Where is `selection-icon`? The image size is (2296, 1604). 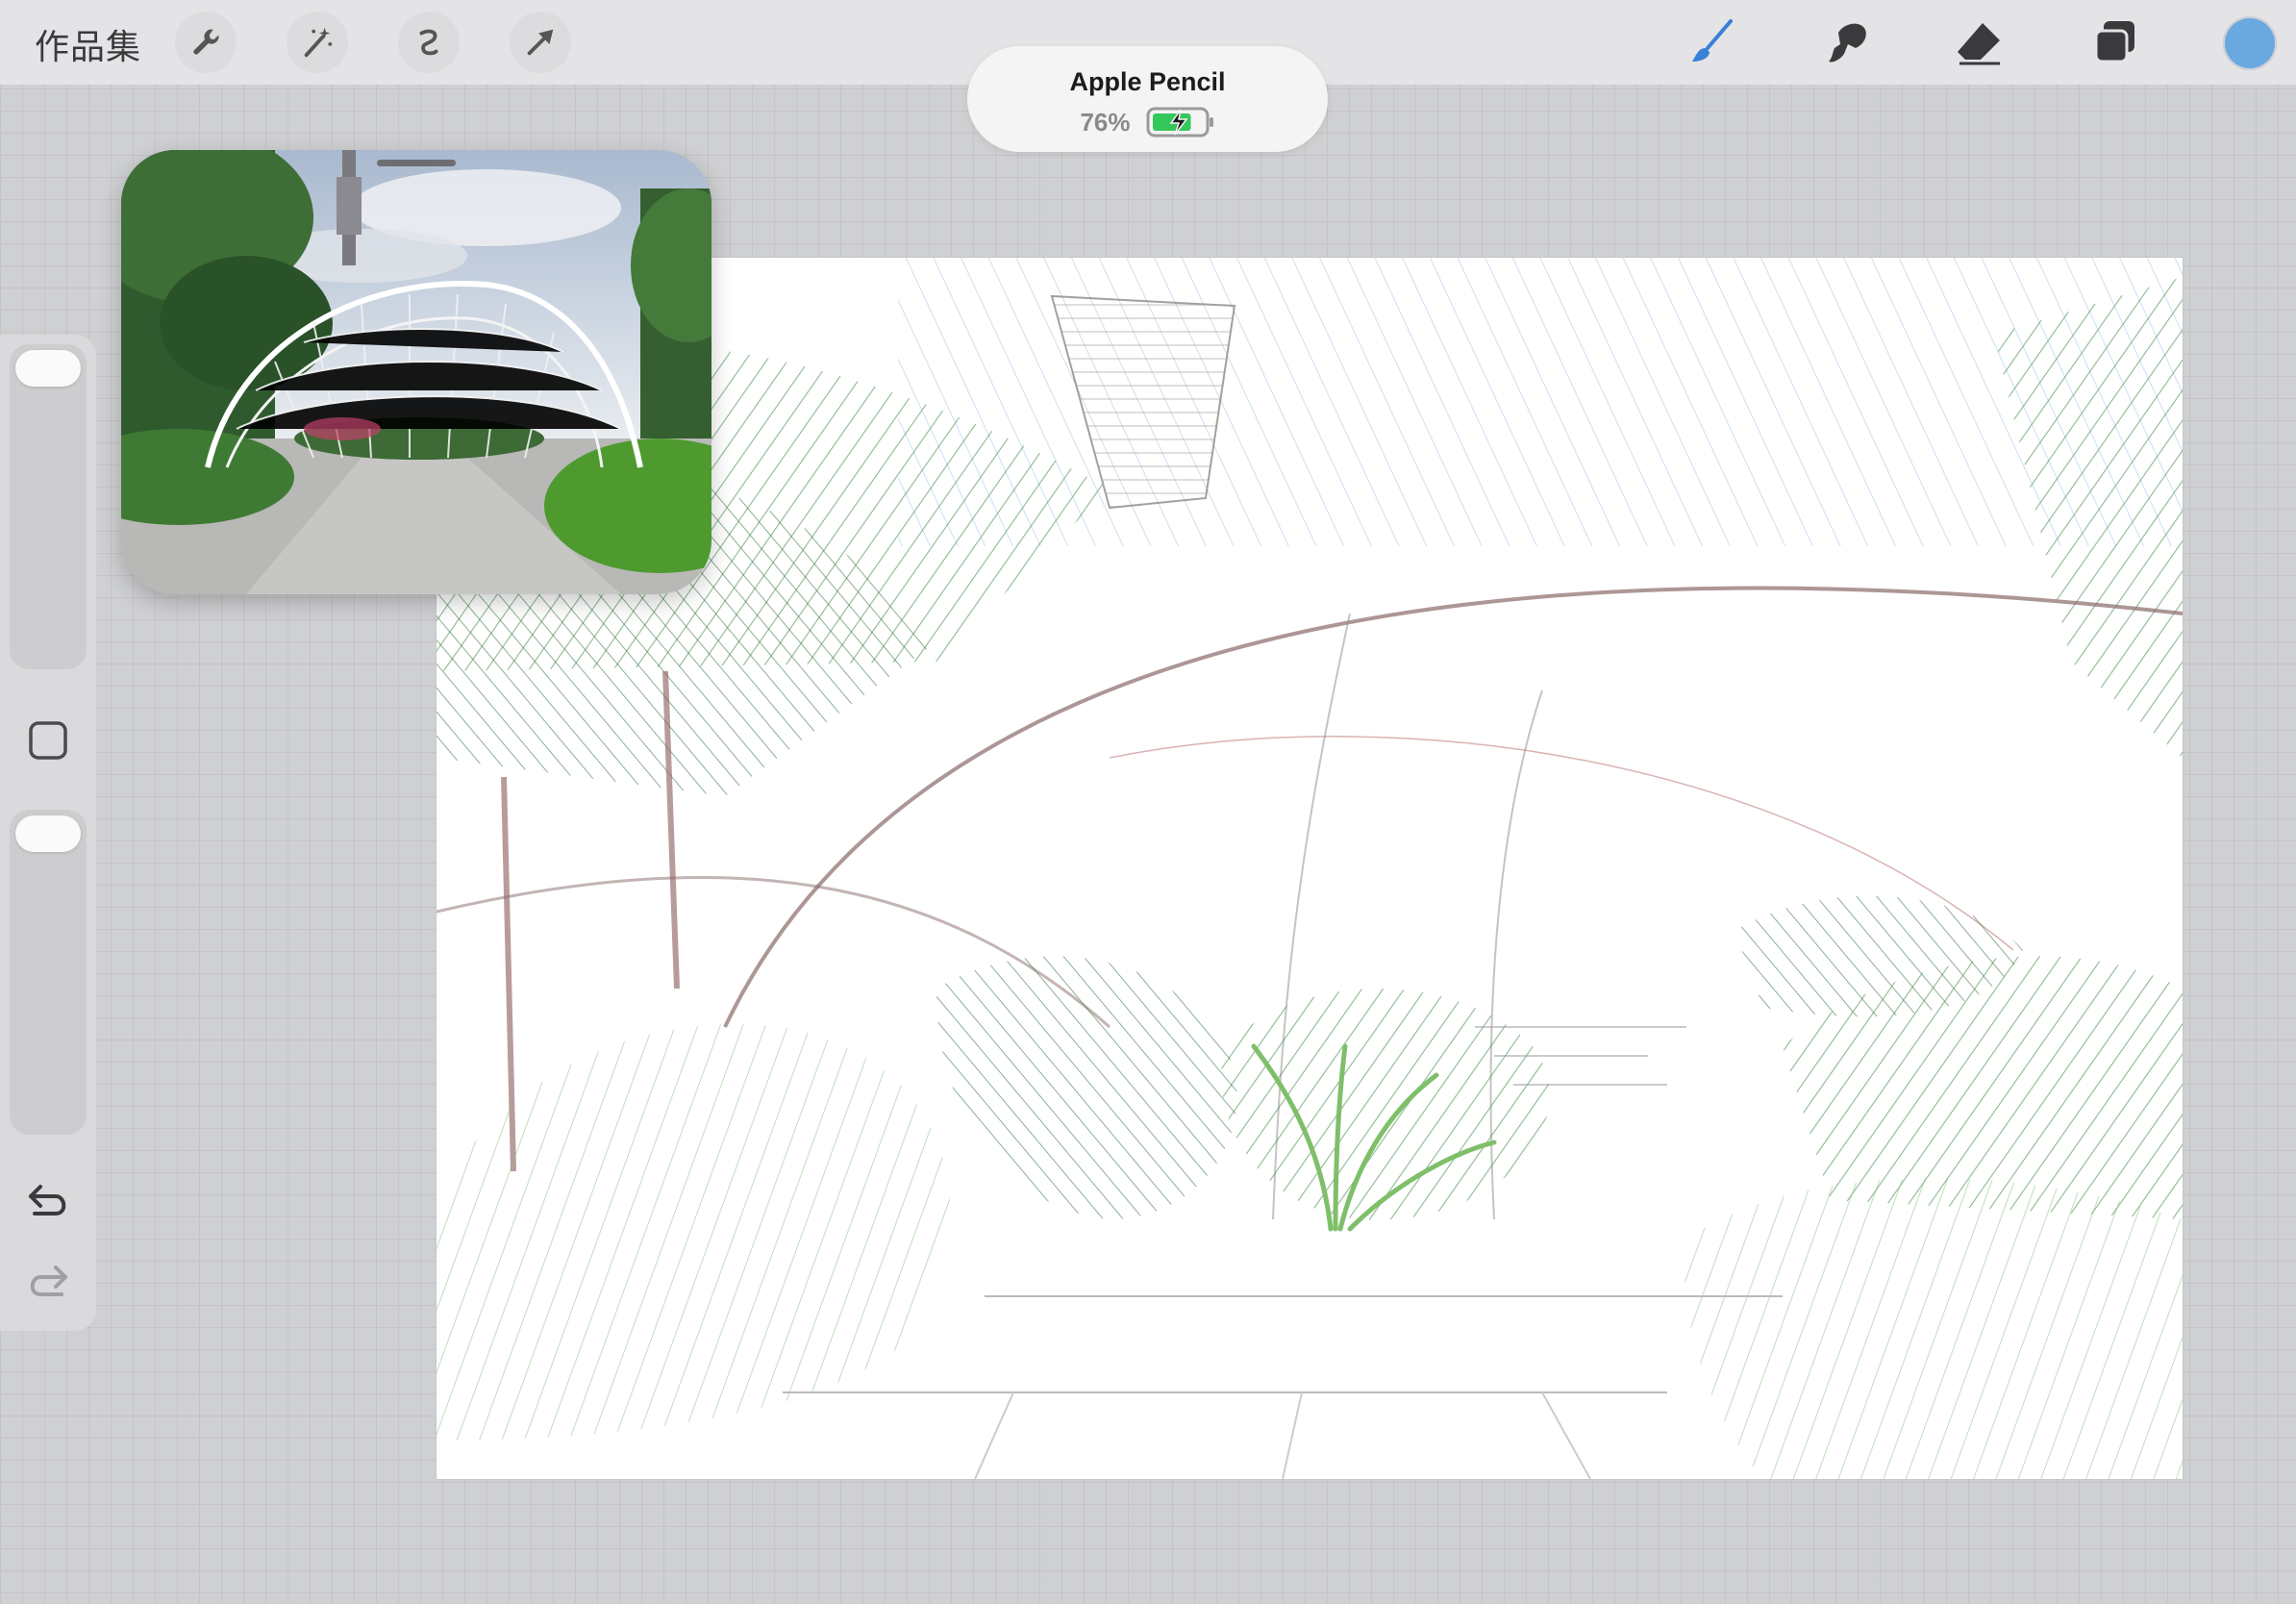
selection-icon is located at coordinates (428, 42).